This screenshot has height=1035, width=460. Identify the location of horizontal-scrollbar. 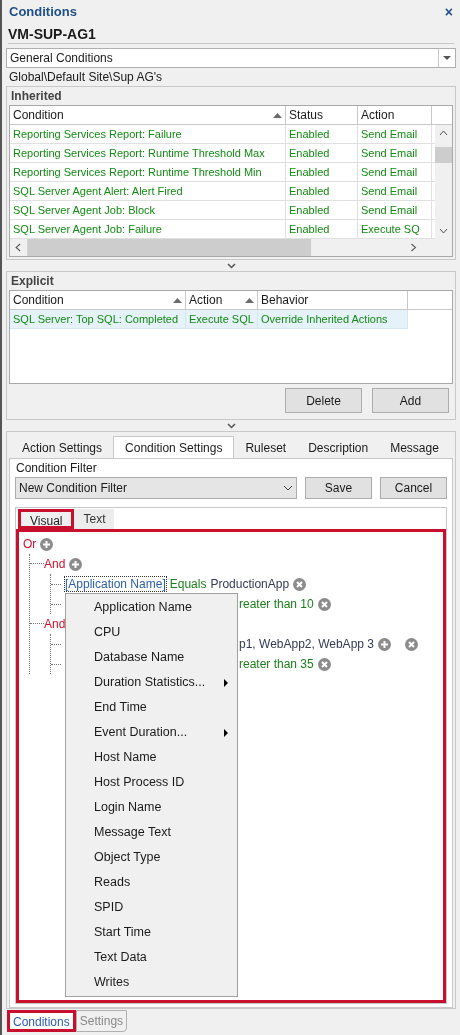
(231, 247).